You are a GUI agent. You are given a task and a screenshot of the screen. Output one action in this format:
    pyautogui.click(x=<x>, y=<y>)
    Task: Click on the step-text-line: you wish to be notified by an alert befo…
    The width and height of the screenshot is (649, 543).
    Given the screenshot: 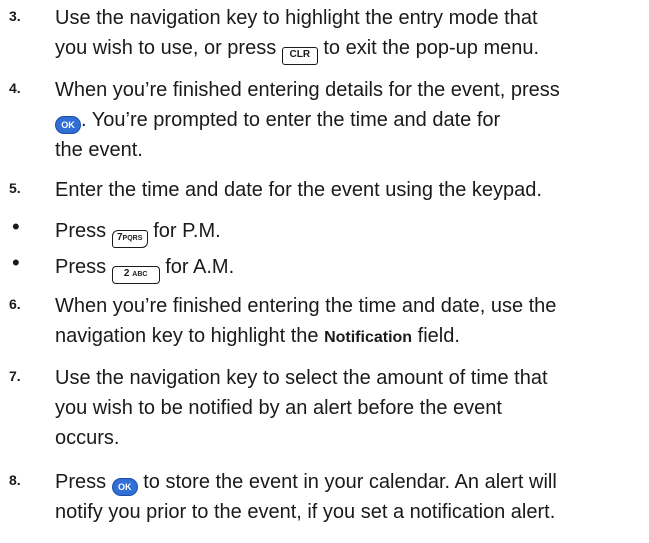 What is the action you would take?
    pyautogui.click(x=278, y=408)
    